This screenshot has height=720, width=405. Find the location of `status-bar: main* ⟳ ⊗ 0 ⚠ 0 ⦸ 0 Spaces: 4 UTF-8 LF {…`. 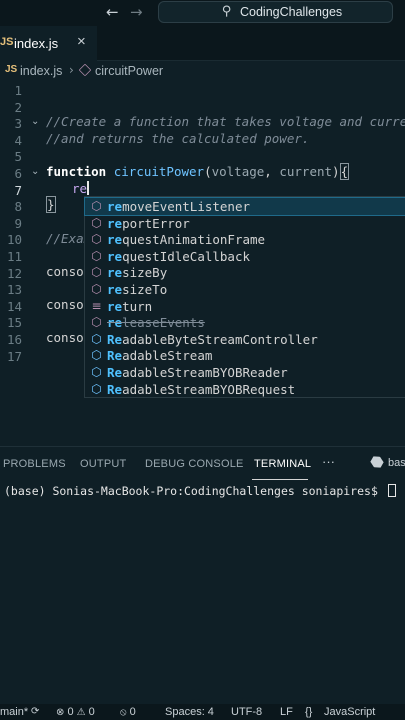

status-bar: main* ⟳ ⊗ 0 ⚠ 0 ⦸ 0 Spaces: 4 UTF-8 LF {… is located at coordinates (202, 712).